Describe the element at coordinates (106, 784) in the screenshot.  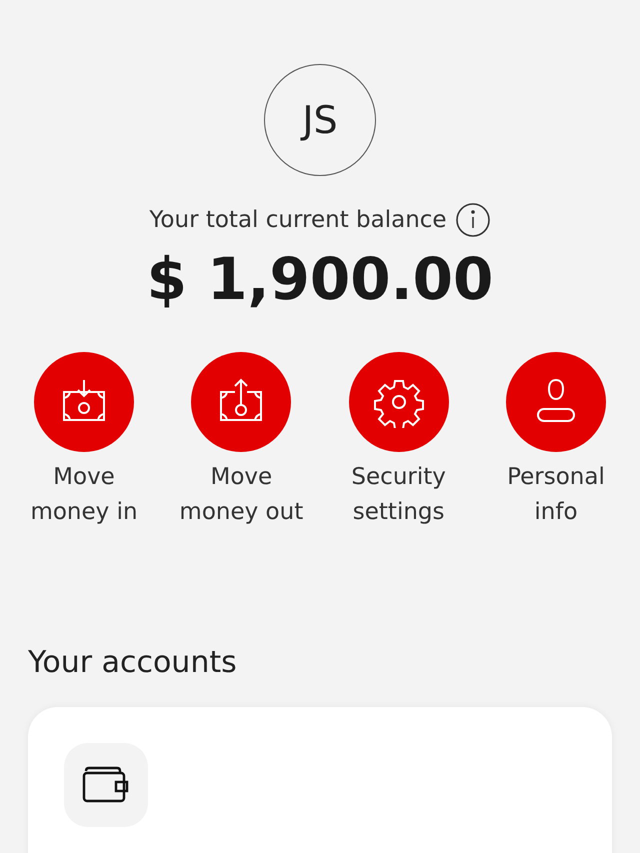
I see `wallet-icon` at that location.